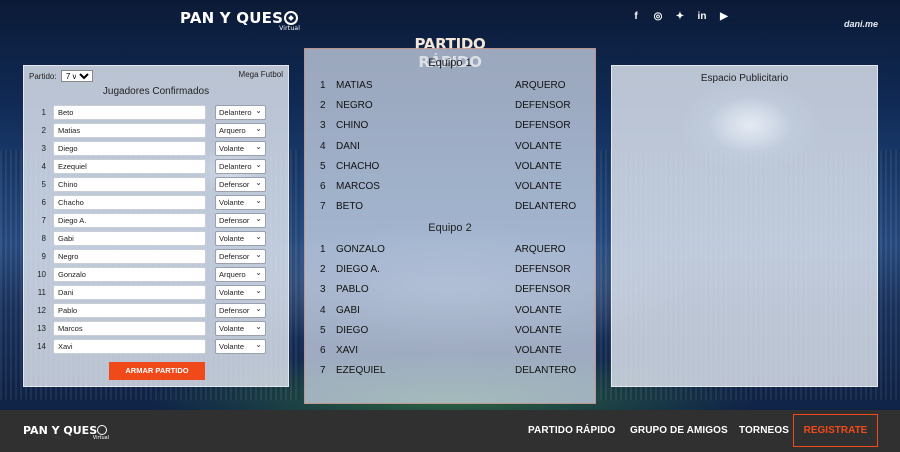  I want to click on player-name-input: Beto, so click(129, 112).